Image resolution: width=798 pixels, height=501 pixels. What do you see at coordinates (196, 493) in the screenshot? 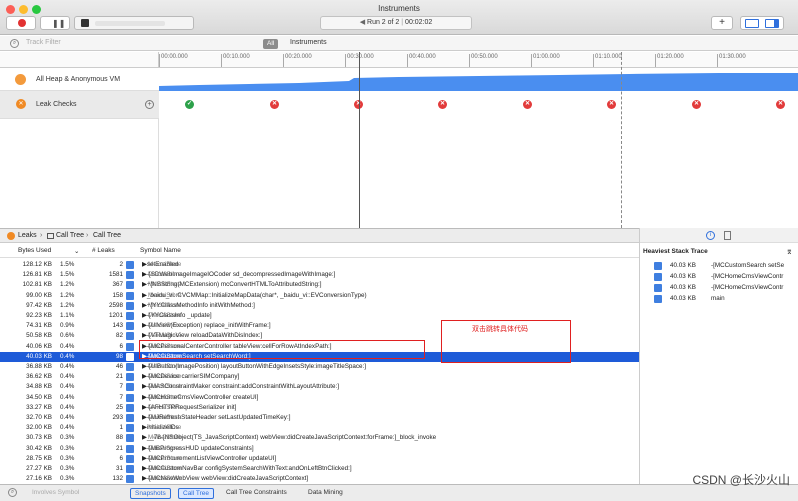
I see `tab-call-tree: Call Tree` at bounding box center [196, 493].